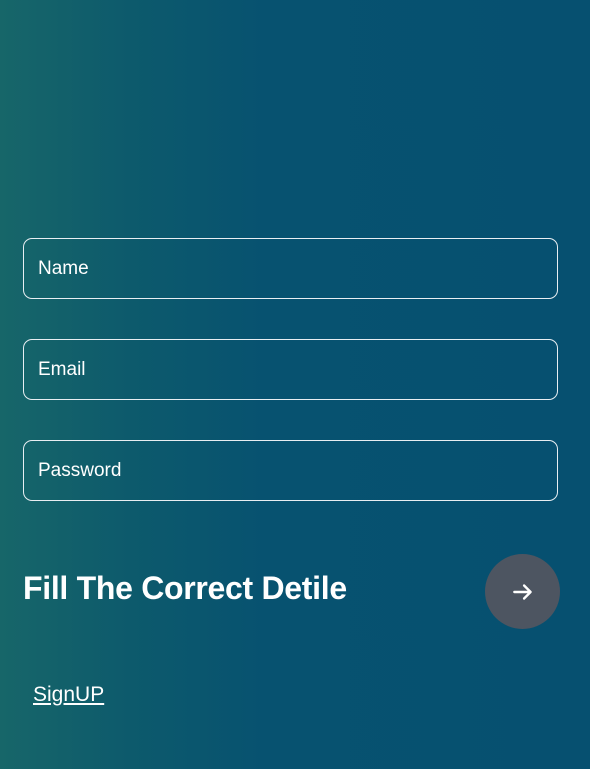  What do you see at coordinates (185, 588) in the screenshot?
I see `form-prompt-heading: Fill The Correct Detile` at bounding box center [185, 588].